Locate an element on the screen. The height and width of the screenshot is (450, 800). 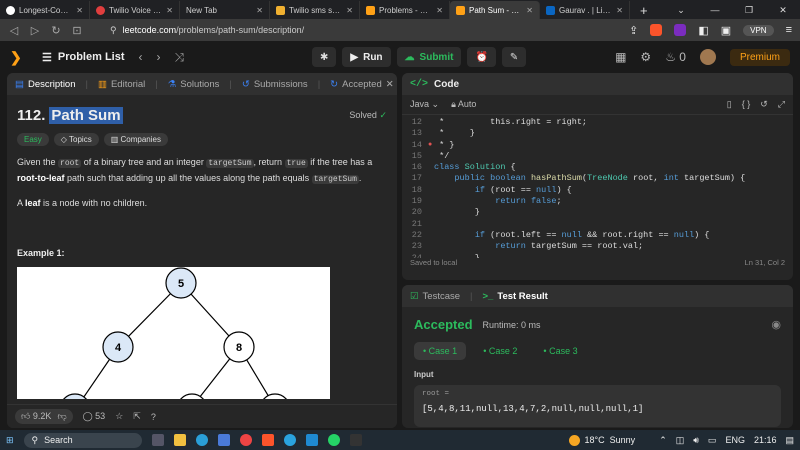
comments-button: ◯ 53 is located at coordinates (94, 416).